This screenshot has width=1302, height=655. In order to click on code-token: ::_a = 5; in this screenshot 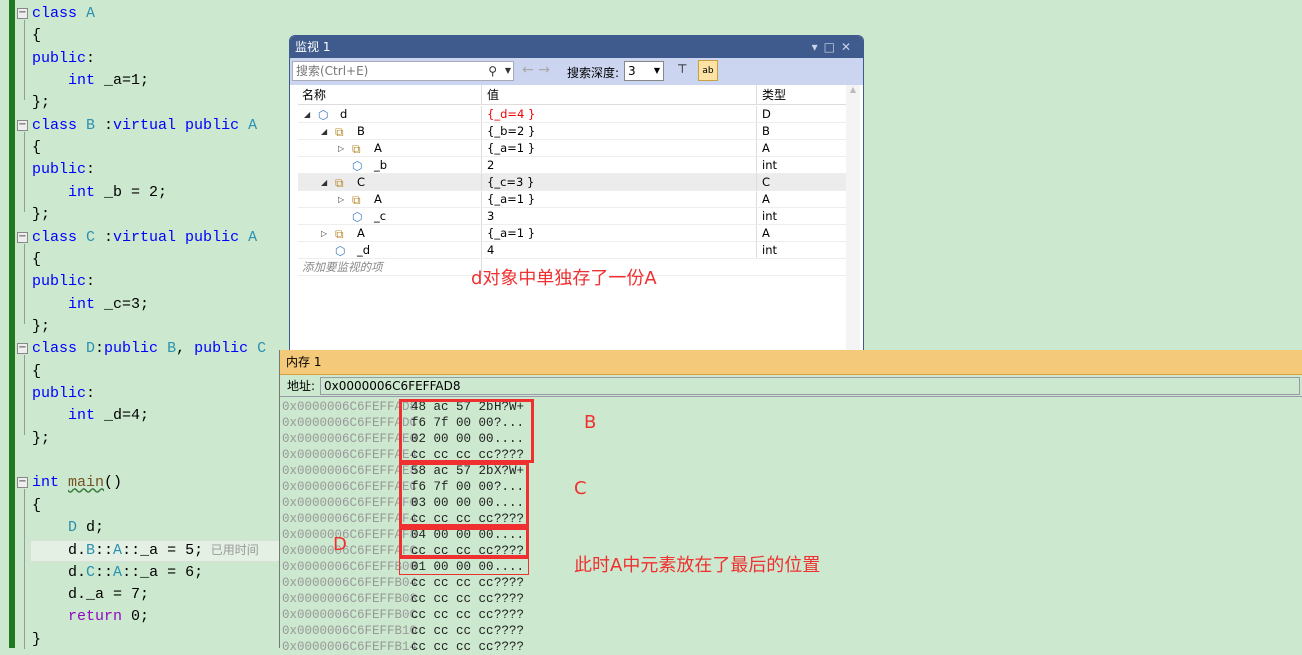, I will do `click(163, 551)`.